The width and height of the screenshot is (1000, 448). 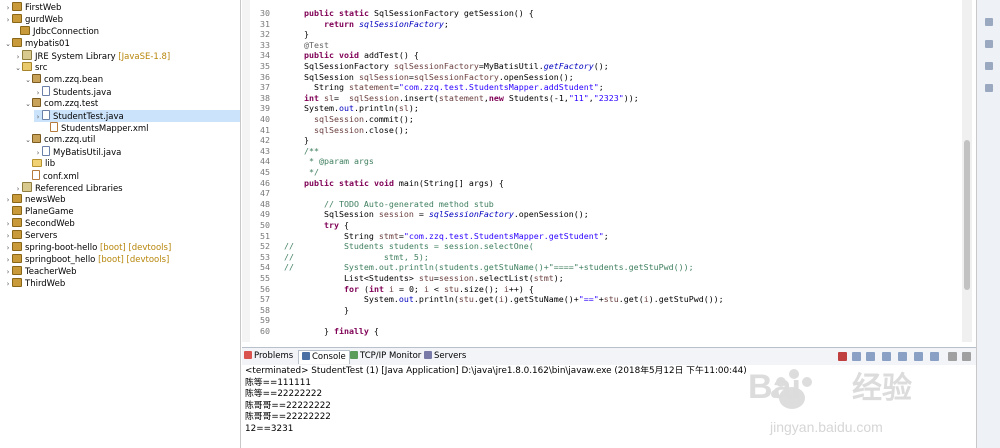 I want to click on code-line: 60 } finally {, so click(x=314, y=331).